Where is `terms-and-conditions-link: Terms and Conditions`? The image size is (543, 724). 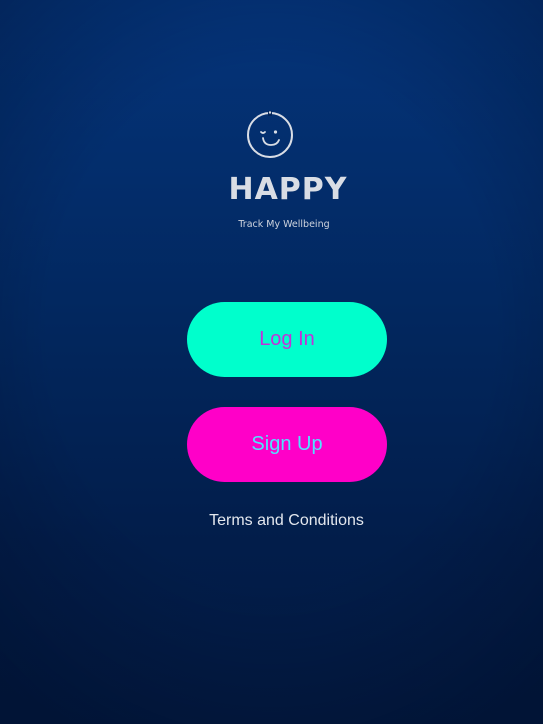 terms-and-conditions-link: Terms and Conditions is located at coordinates (271, 521).